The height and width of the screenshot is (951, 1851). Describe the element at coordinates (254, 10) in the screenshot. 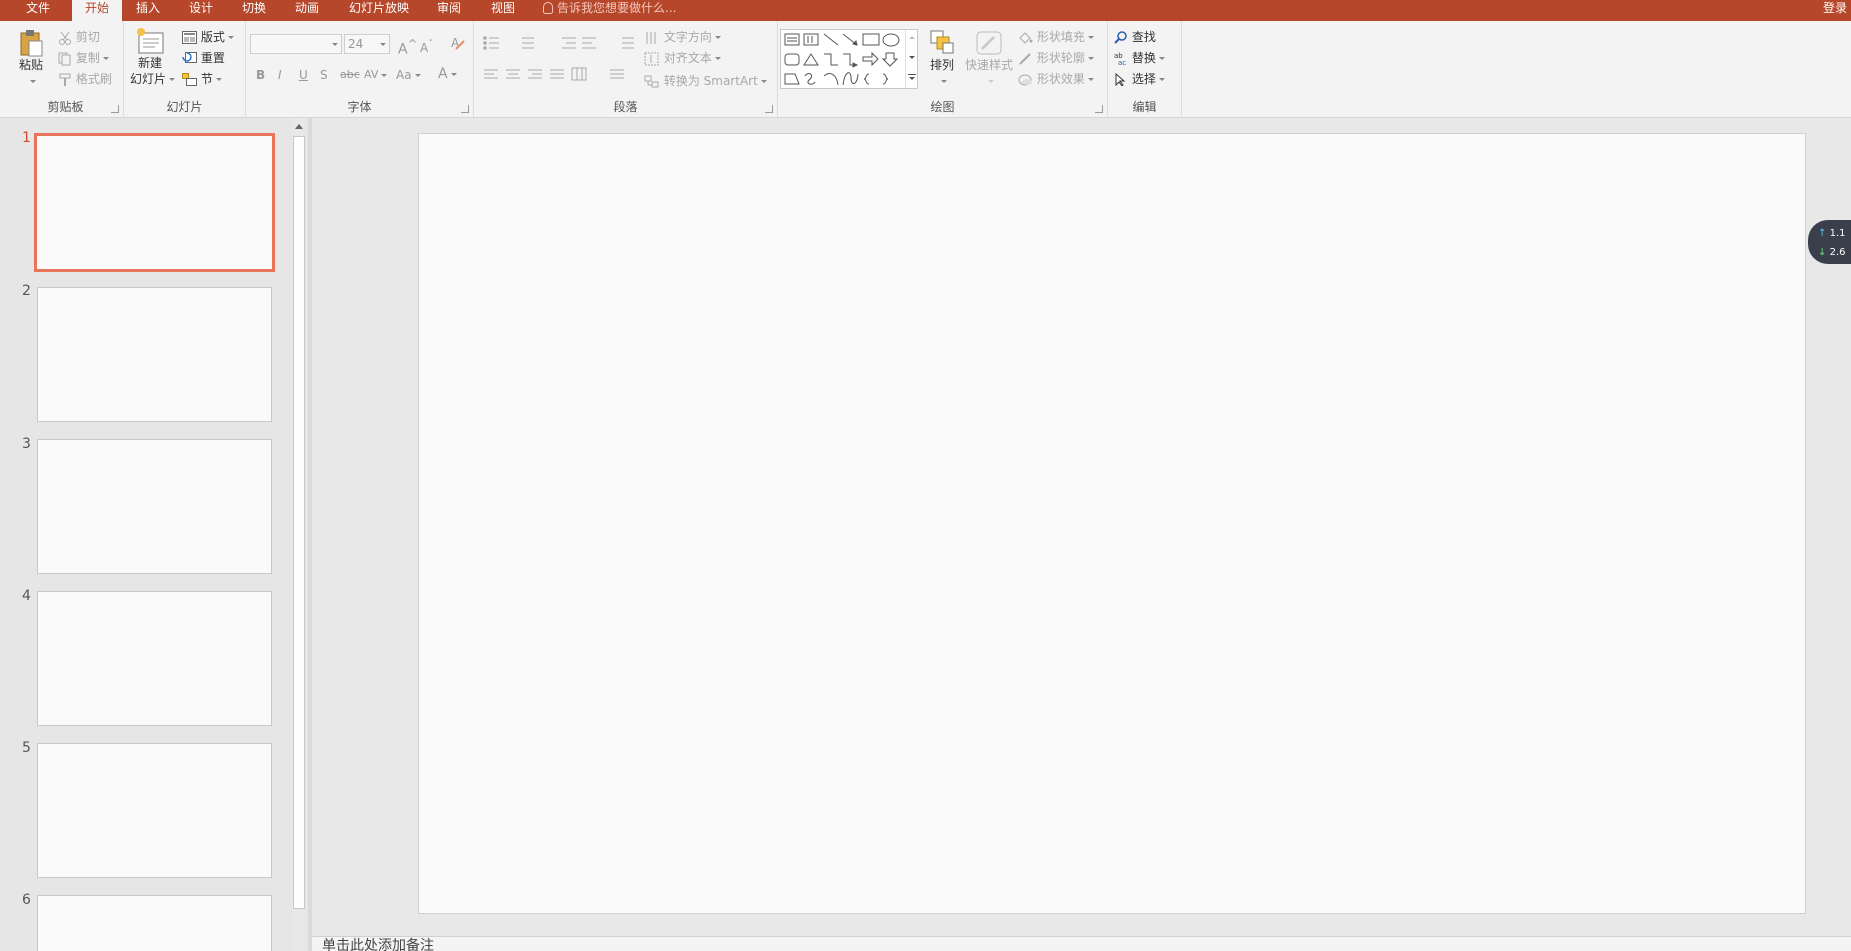

I see `tab-transitions: 切换` at that location.